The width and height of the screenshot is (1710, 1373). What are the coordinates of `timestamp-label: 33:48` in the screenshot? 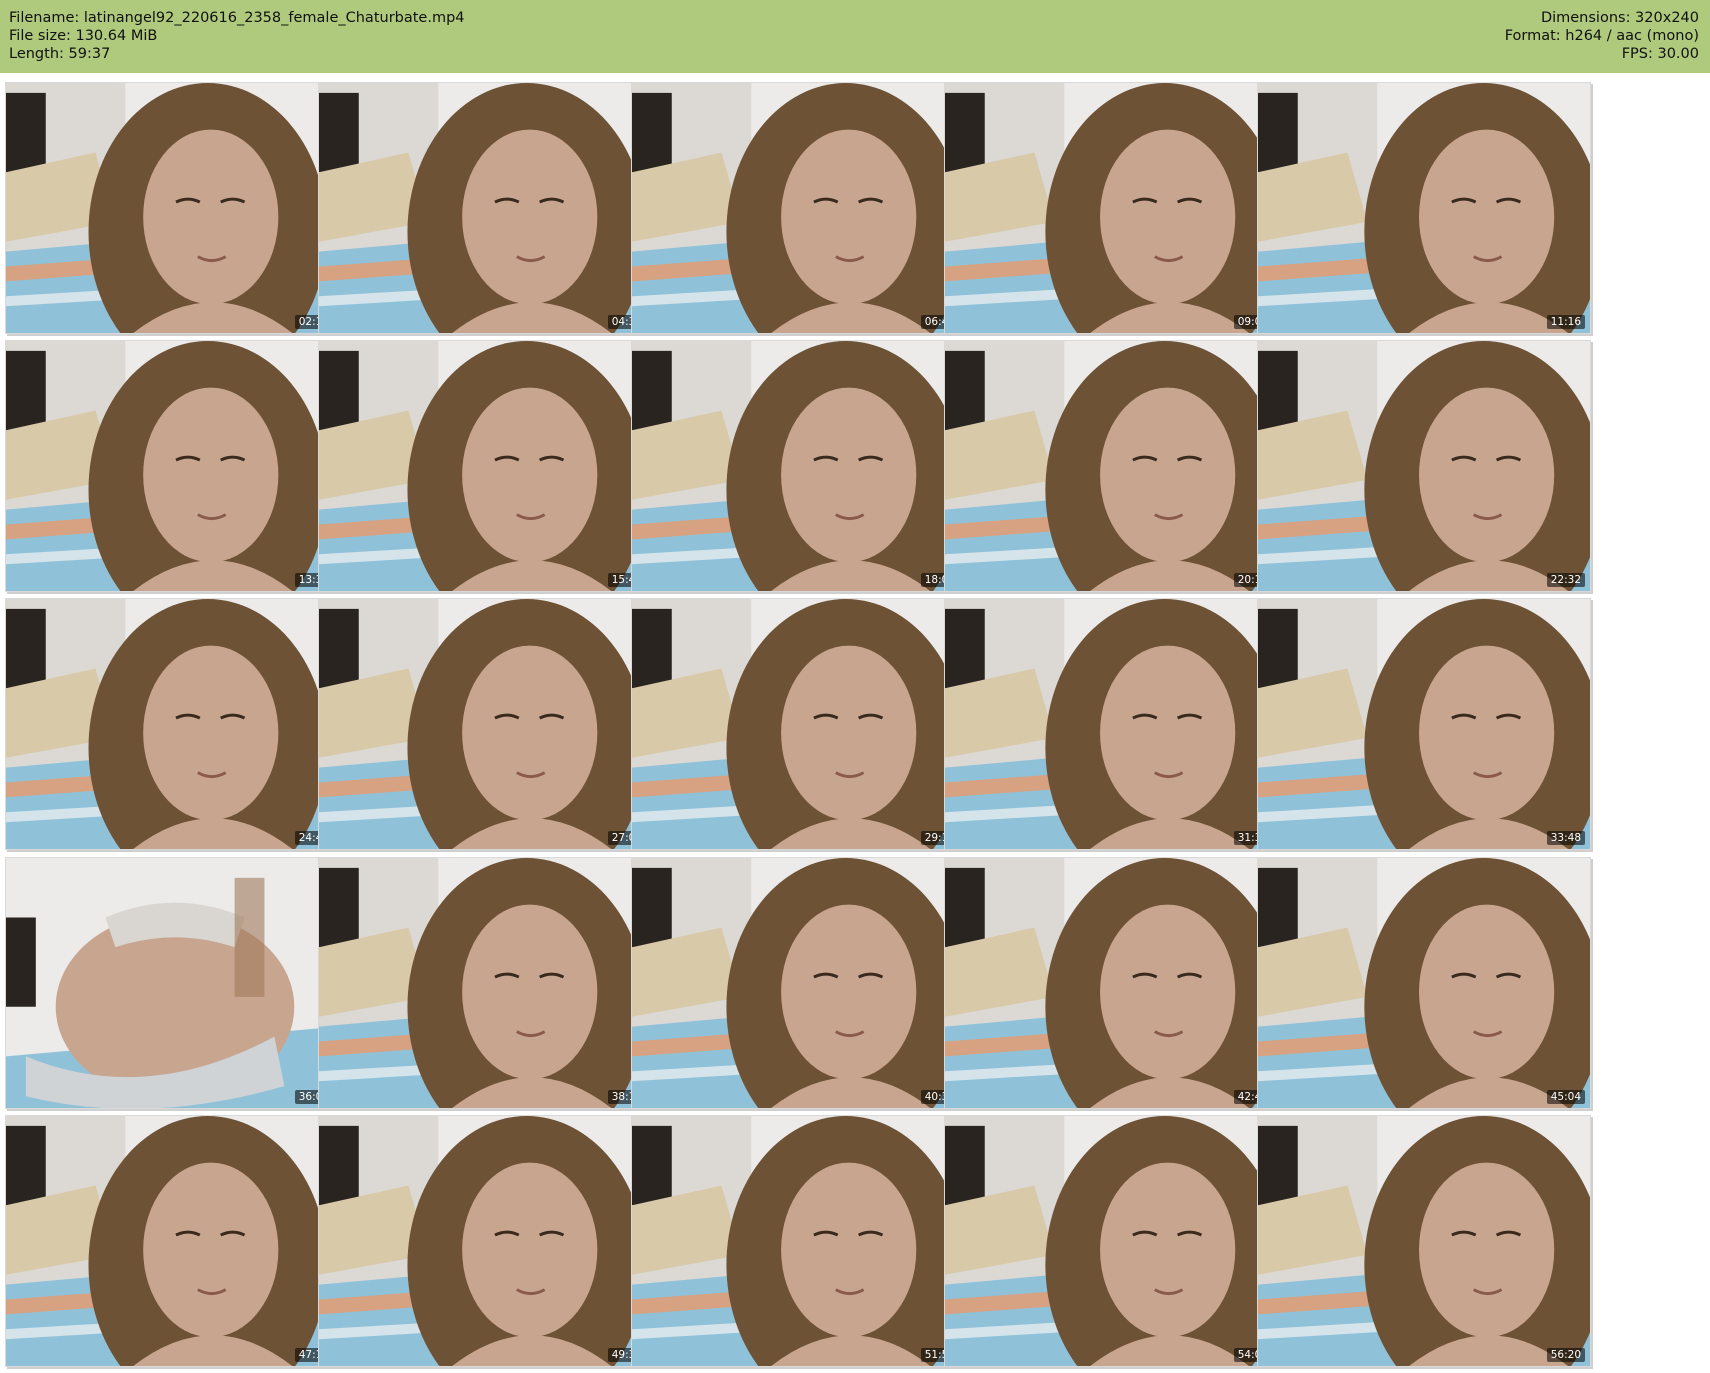 It's located at (1565, 838).